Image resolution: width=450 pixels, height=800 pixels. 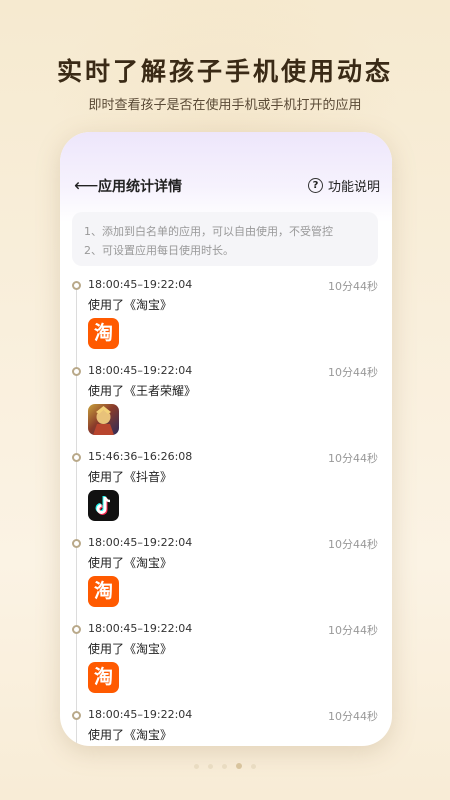 What do you see at coordinates (226, 724) in the screenshot?
I see `list-item: 18:00:45–19:22:04 10分44秒 使用了《淘宝》` at bounding box center [226, 724].